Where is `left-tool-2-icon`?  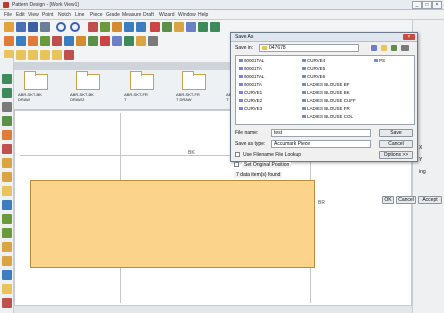 left-tool-2-icon is located at coordinates (7, 93).